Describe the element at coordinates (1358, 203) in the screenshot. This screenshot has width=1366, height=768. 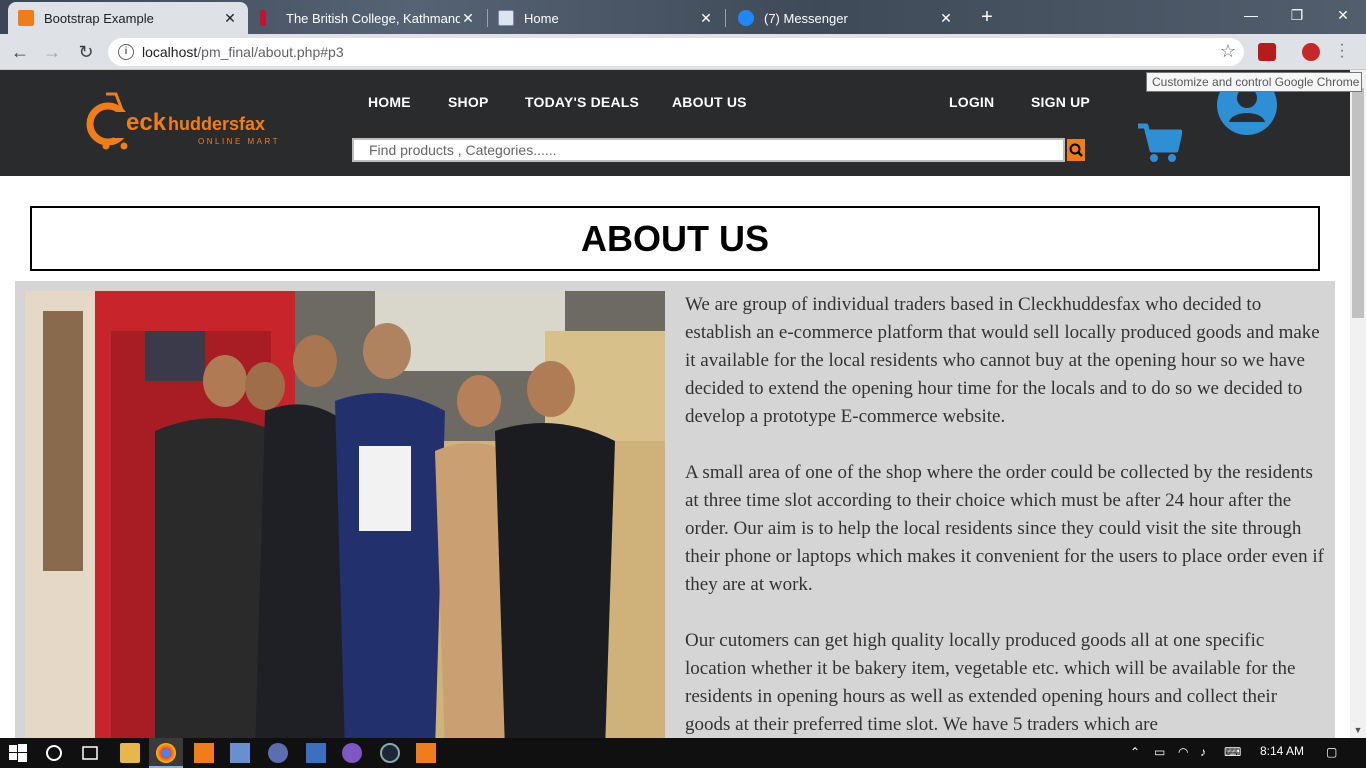
I see `scroll-thumb` at that location.